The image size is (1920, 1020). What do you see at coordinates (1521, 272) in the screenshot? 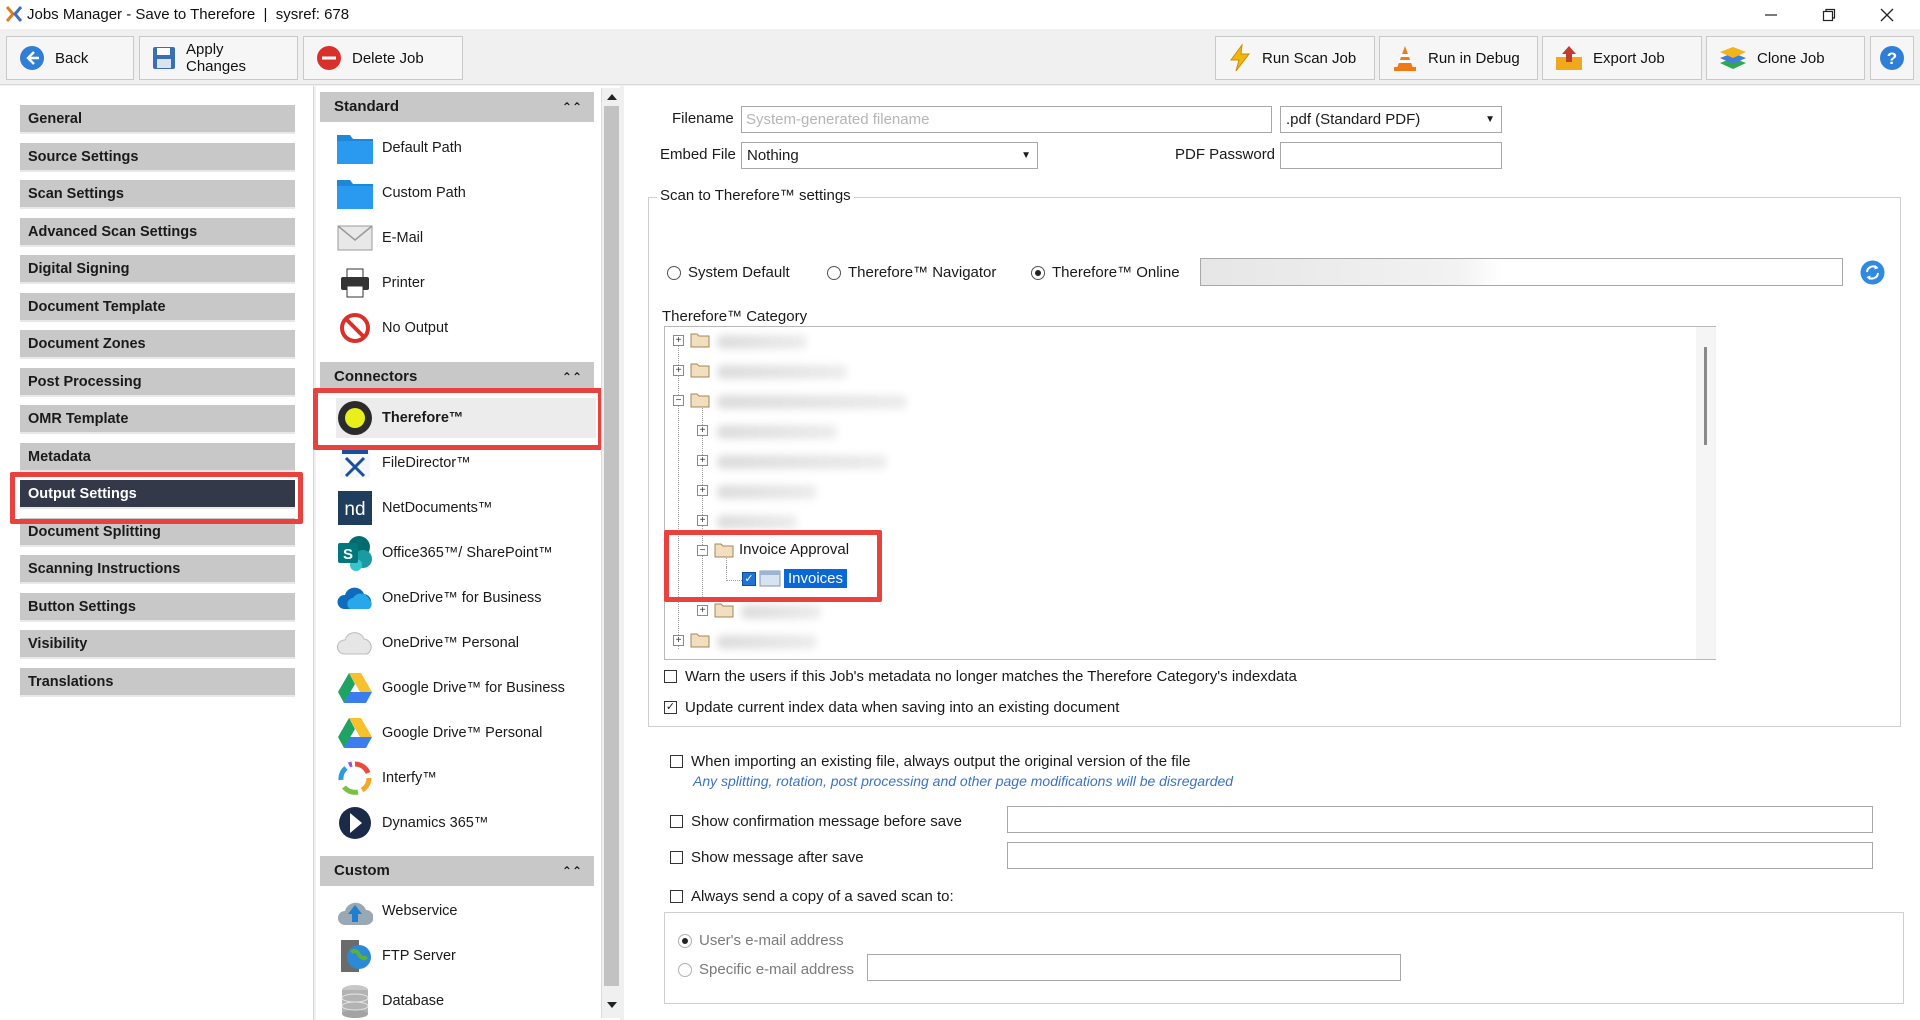
I see `therefore-online-url-input` at bounding box center [1521, 272].